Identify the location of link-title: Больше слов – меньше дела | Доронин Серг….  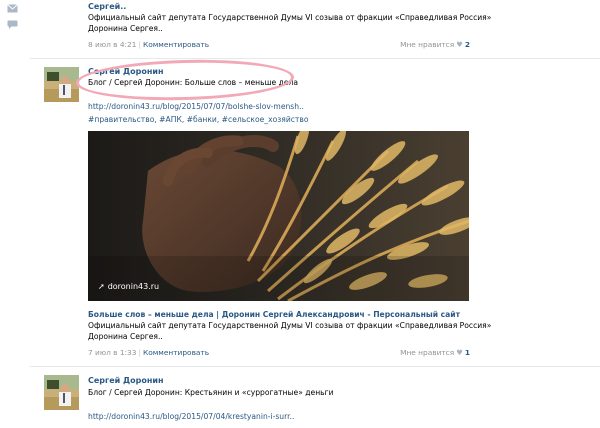
(274, 314).